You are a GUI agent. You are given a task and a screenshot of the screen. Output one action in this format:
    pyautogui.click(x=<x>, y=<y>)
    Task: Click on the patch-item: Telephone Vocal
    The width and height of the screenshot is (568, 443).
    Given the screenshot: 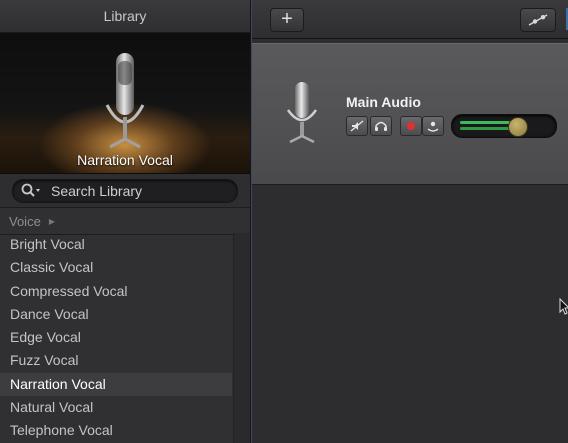 What is the action you would take?
    pyautogui.click(x=116, y=430)
    